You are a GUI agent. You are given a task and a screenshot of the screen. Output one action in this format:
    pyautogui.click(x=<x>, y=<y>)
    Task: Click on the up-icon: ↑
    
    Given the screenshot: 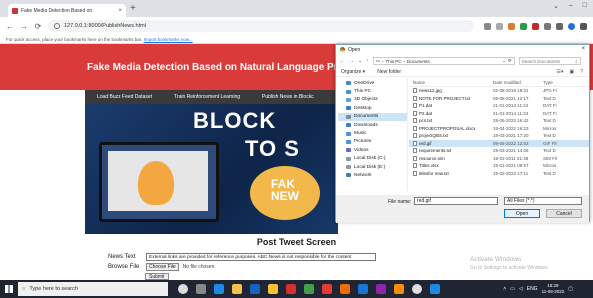 What is the action you would take?
    pyautogui.click(x=367, y=61)
    